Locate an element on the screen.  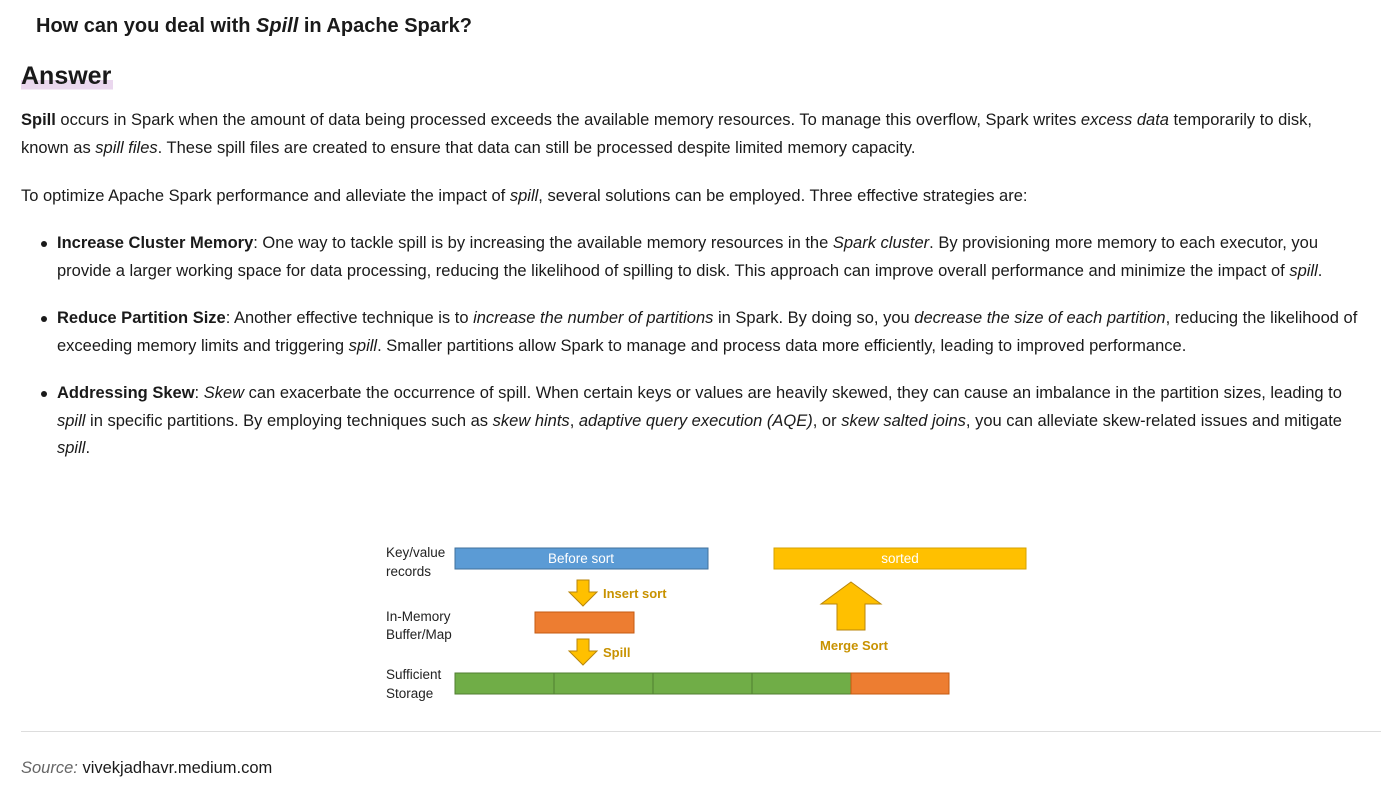
spill-arrow-icon is located at coordinates (583, 652).